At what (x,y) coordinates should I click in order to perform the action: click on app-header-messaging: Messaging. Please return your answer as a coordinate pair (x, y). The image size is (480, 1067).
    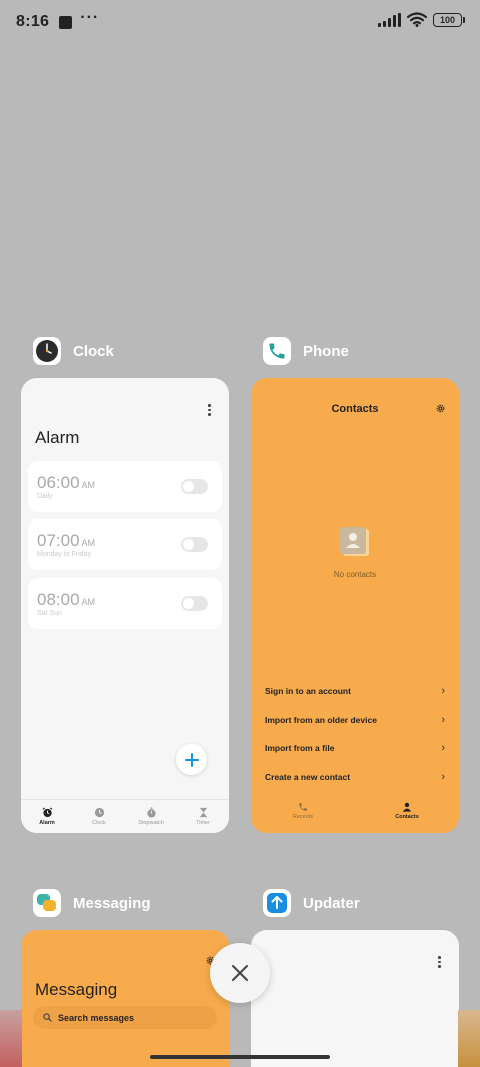
    Looking at the image, I should click on (92, 903).